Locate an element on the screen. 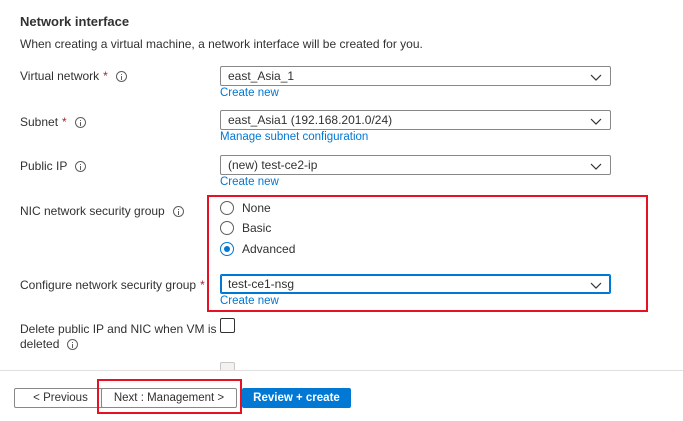 The width and height of the screenshot is (683, 421). radio-none: None is located at coordinates (245, 208).